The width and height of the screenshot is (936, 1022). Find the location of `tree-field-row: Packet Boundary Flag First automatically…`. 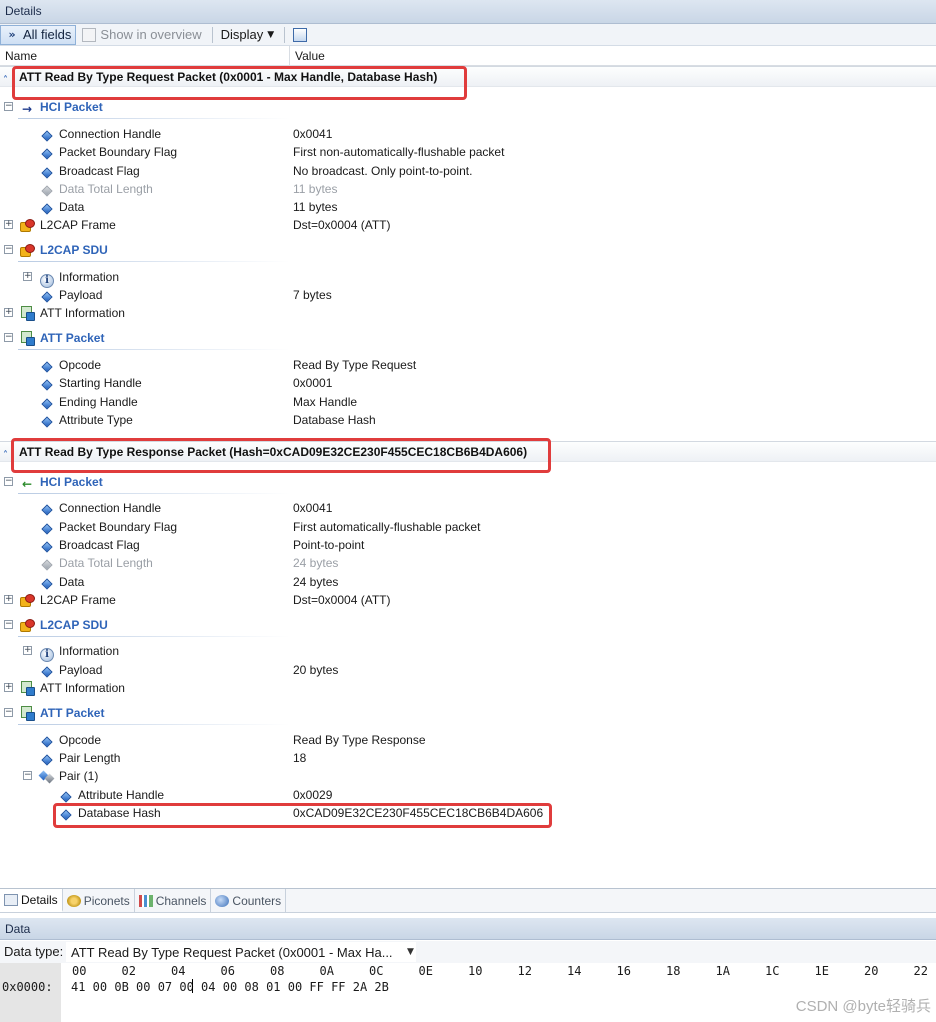

tree-field-row: Packet Boundary Flag First automatically… is located at coordinates (468, 527).